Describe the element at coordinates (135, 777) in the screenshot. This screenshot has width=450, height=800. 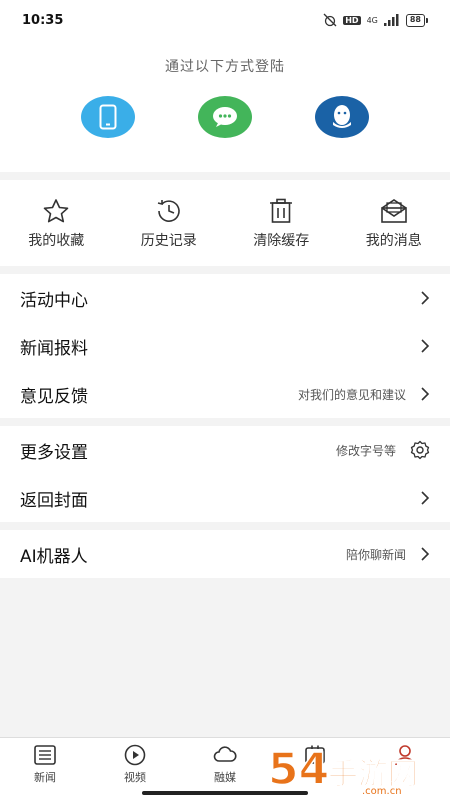
I see `tab-video-label: 视频` at that location.